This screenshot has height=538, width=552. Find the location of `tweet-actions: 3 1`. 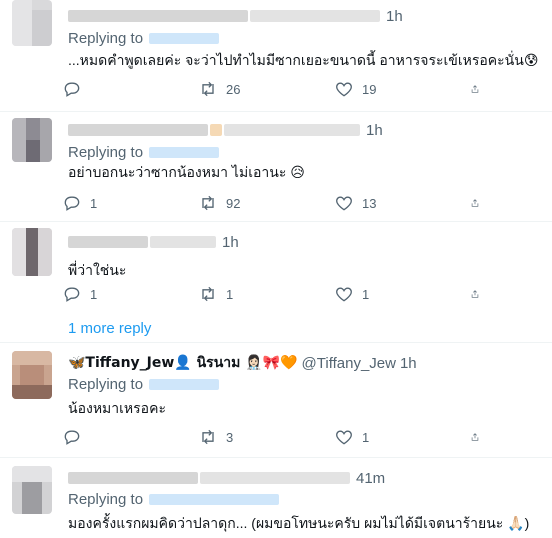

tweet-actions: 3 1 is located at coordinates (293, 437).